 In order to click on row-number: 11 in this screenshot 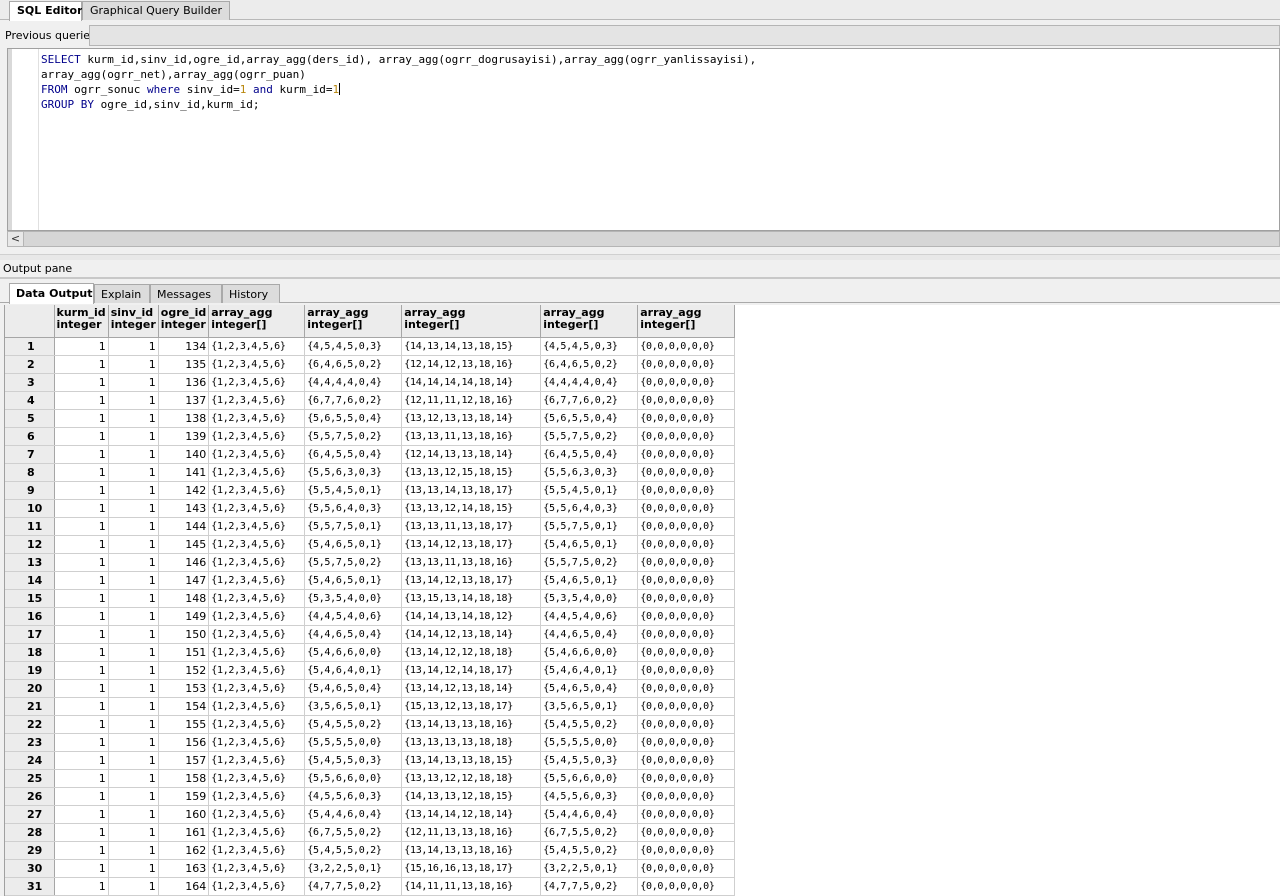, I will do `click(30, 526)`.